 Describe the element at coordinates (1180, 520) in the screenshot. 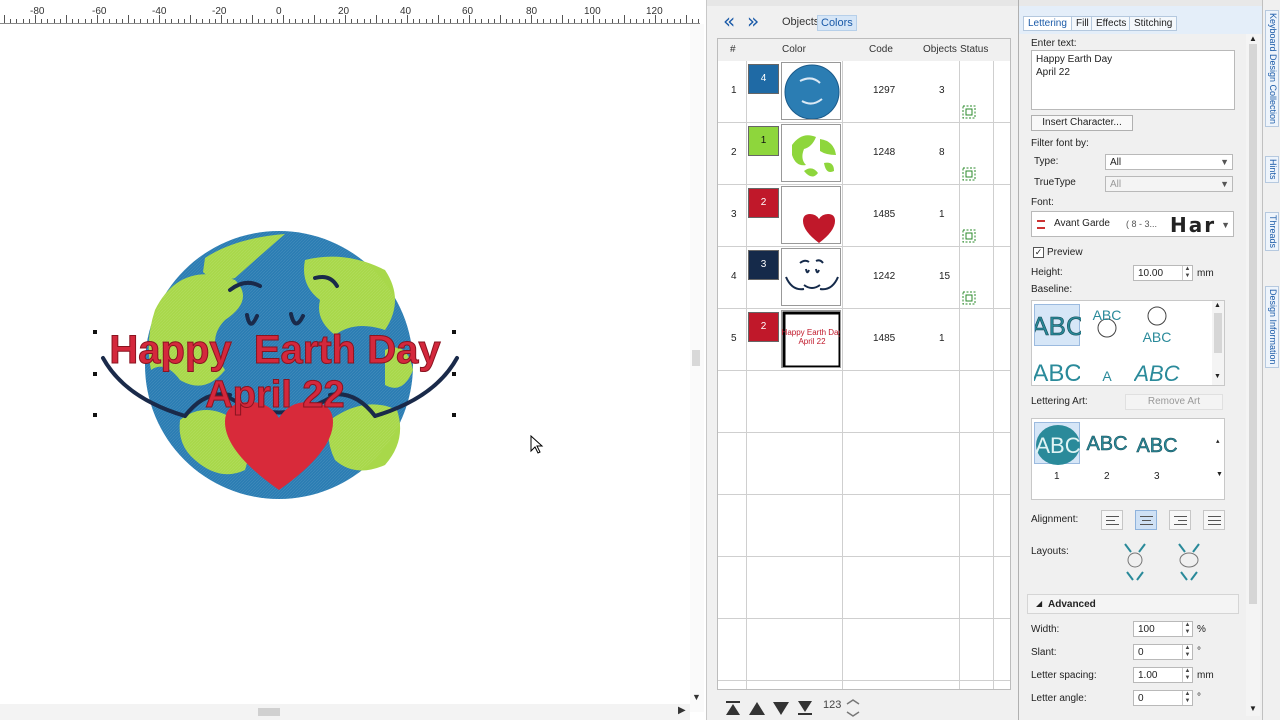

I see `align-right-button` at that location.